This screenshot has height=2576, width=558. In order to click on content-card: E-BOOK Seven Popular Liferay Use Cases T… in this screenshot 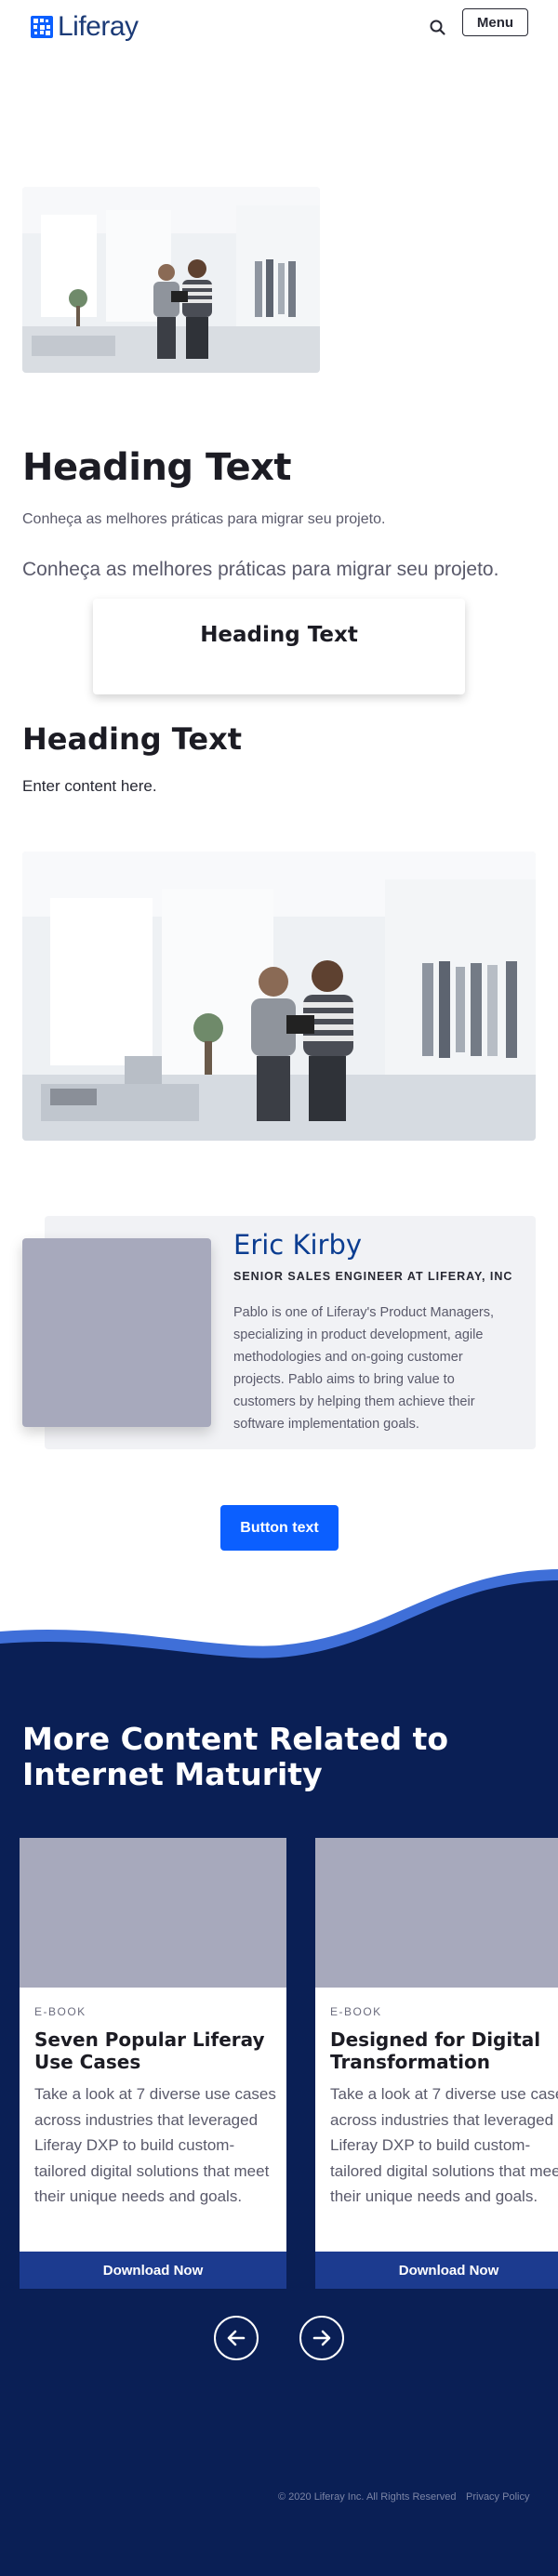, I will do `click(153, 2063)`.